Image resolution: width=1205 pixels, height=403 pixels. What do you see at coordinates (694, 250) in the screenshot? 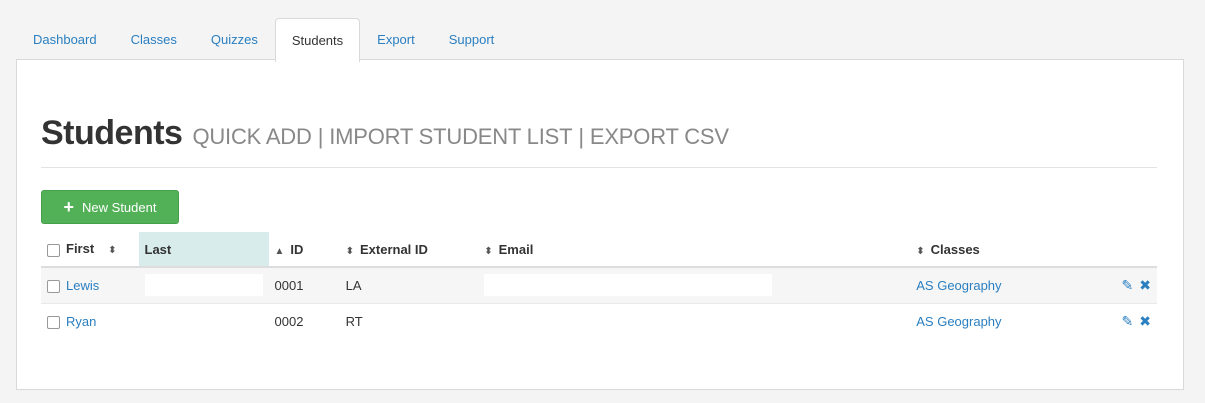
I see `column-header-email: ⬍ Email` at bounding box center [694, 250].